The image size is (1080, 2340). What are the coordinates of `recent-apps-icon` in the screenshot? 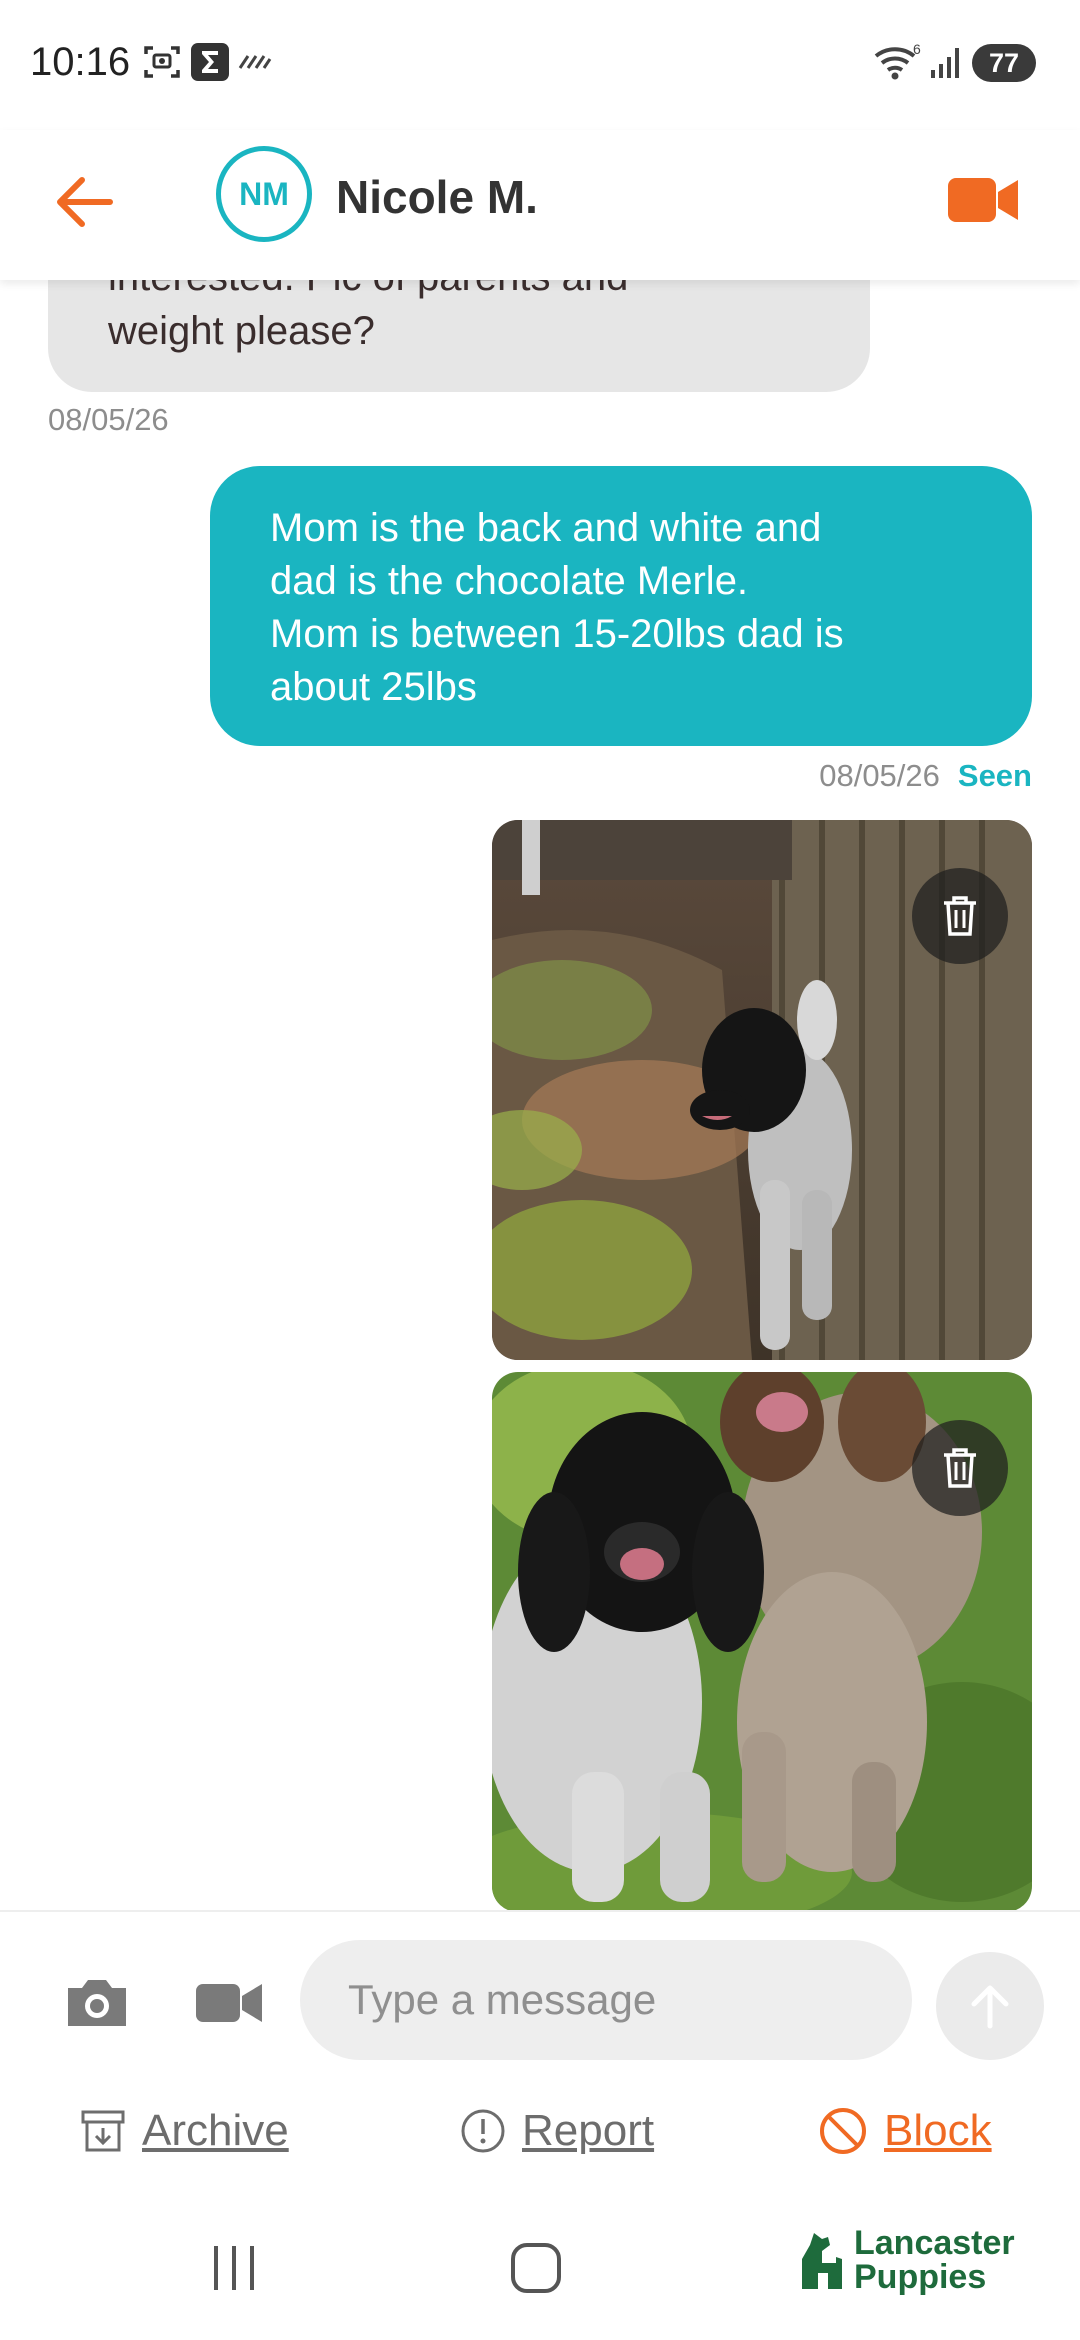 It's located at (235, 2269).